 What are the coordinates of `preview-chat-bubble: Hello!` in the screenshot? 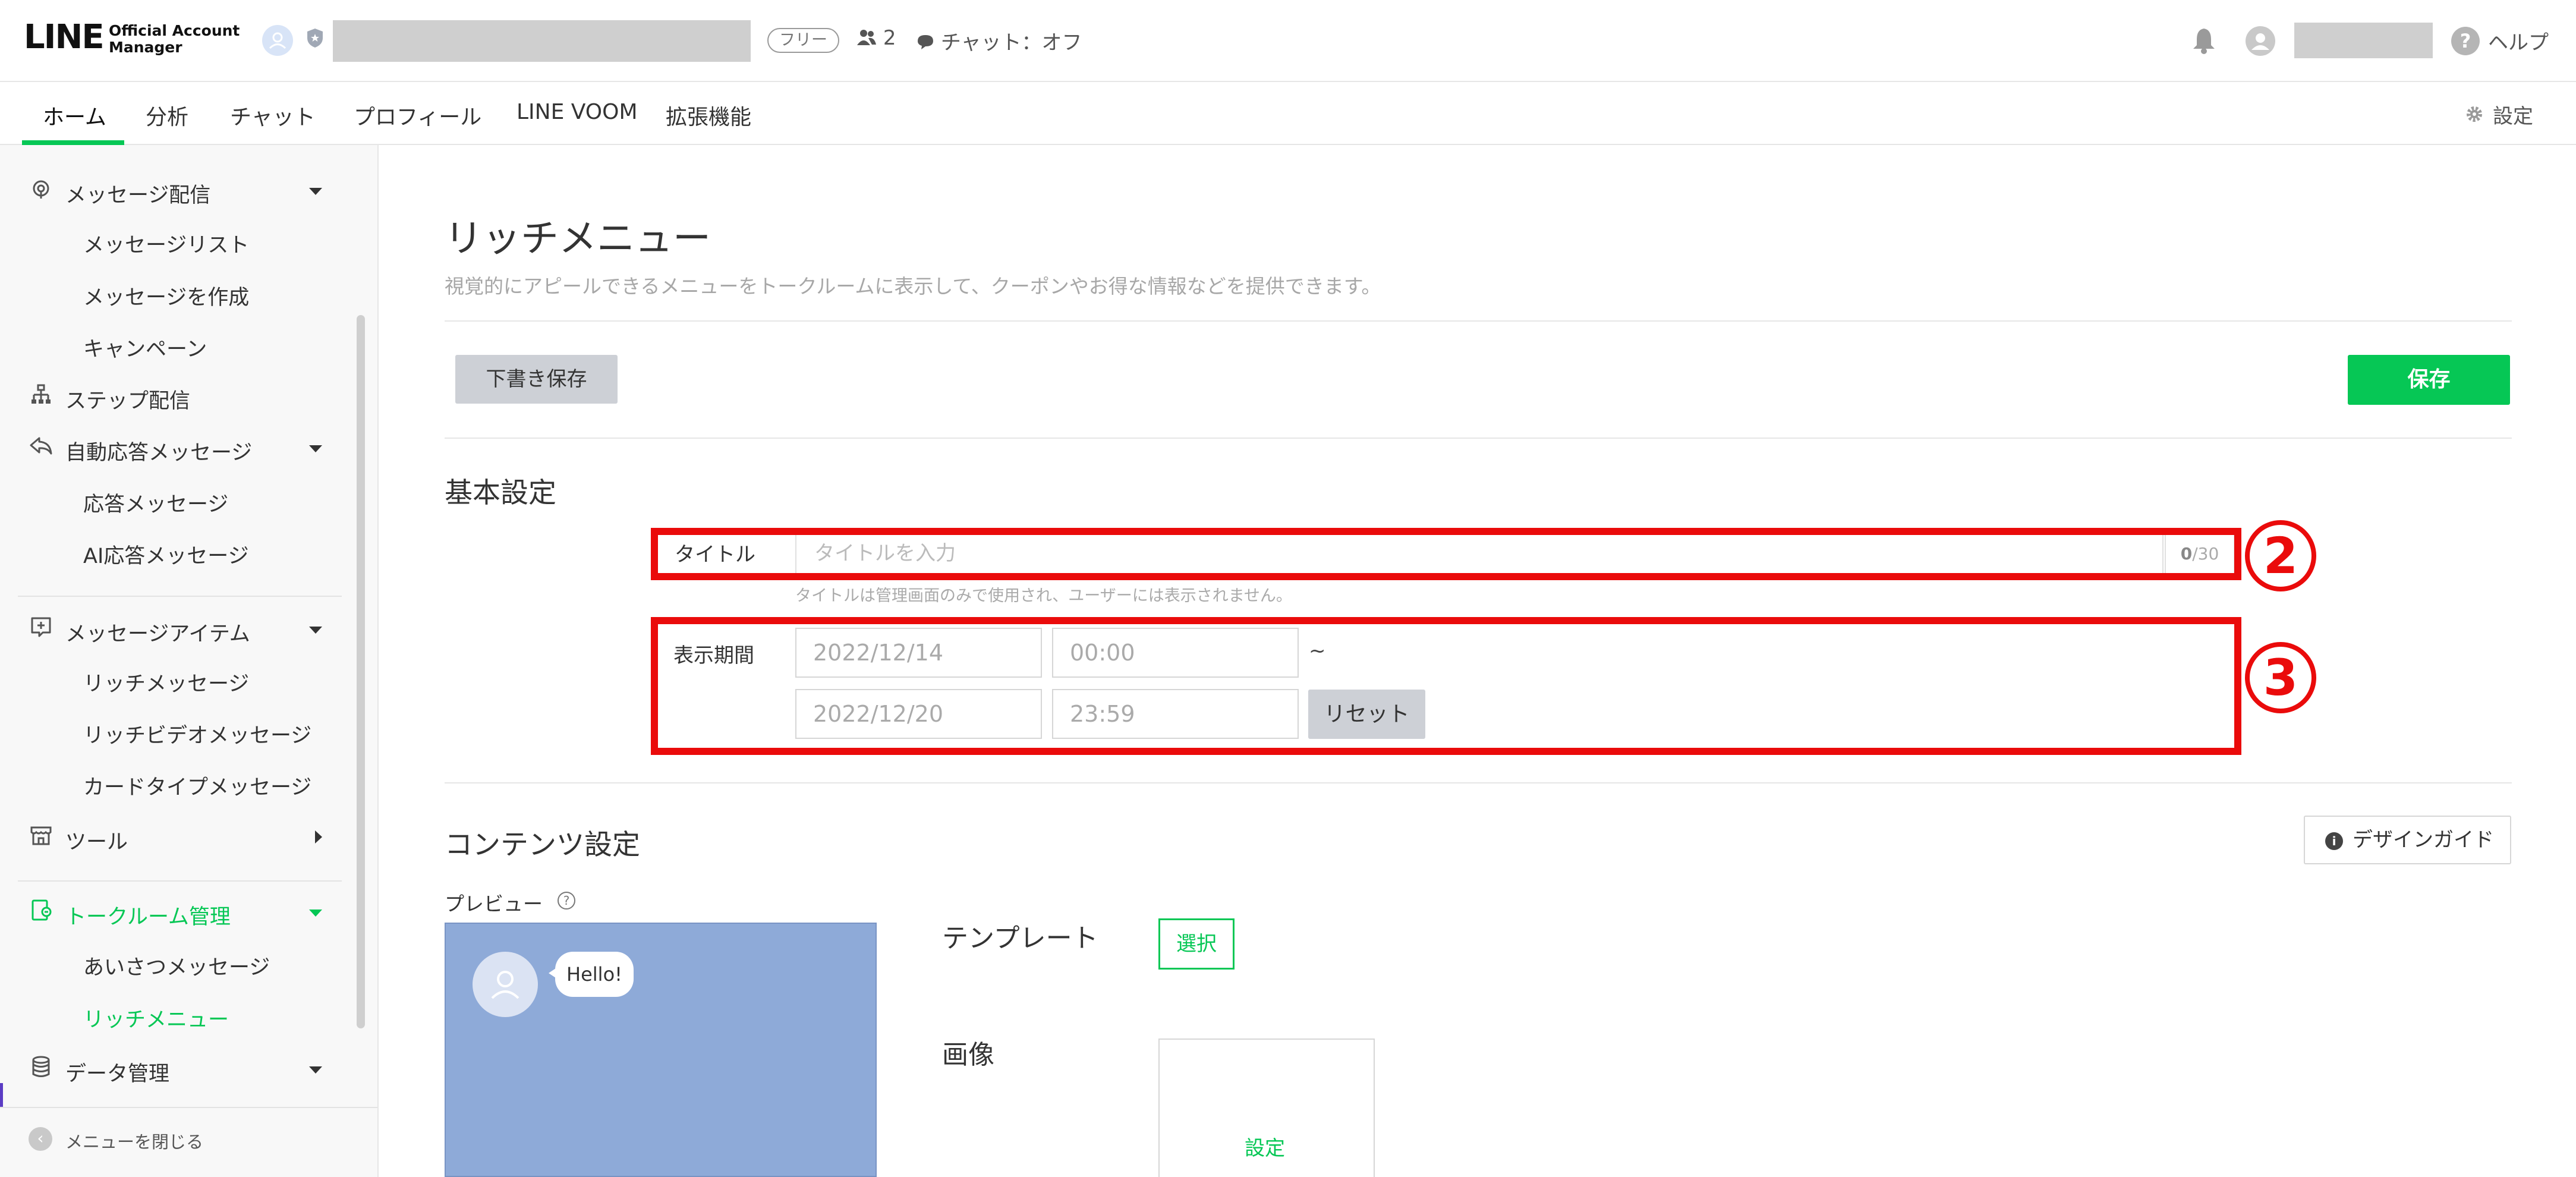 It's located at (594, 974).